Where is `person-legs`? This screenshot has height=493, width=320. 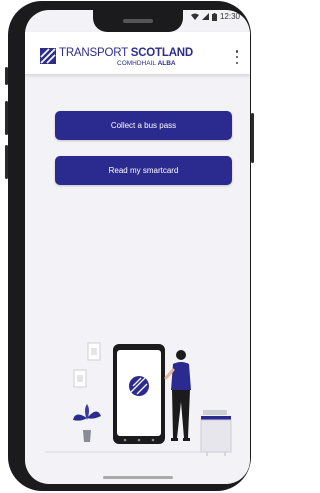 person-legs is located at coordinates (181, 414).